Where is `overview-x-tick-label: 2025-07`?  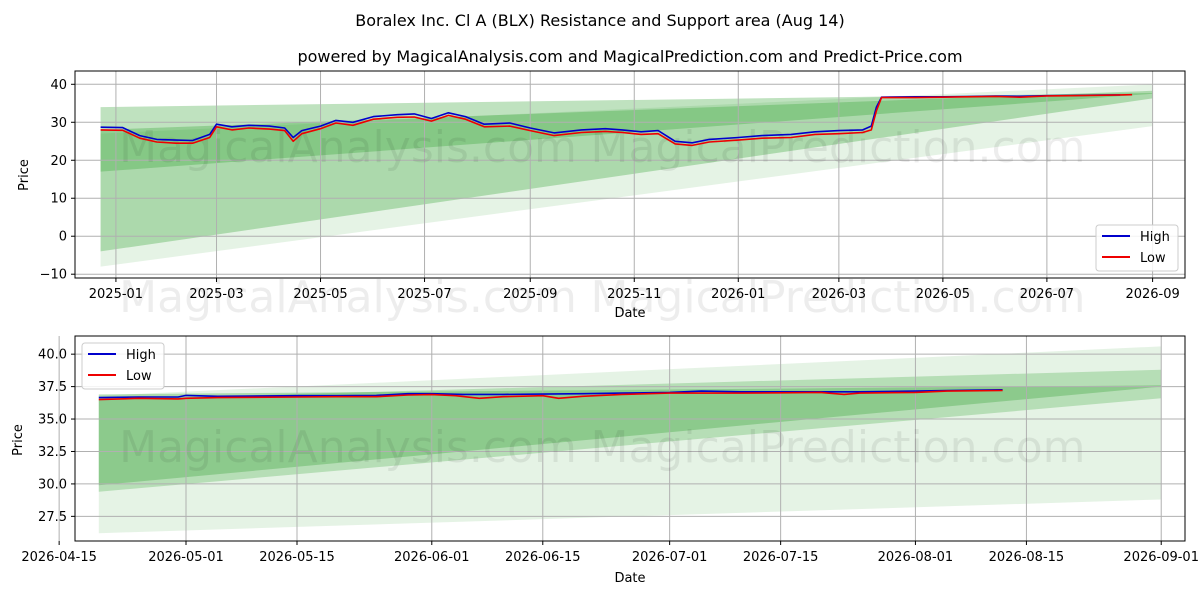
overview-x-tick-label: 2025-07 is located at coordinates (424, 294).